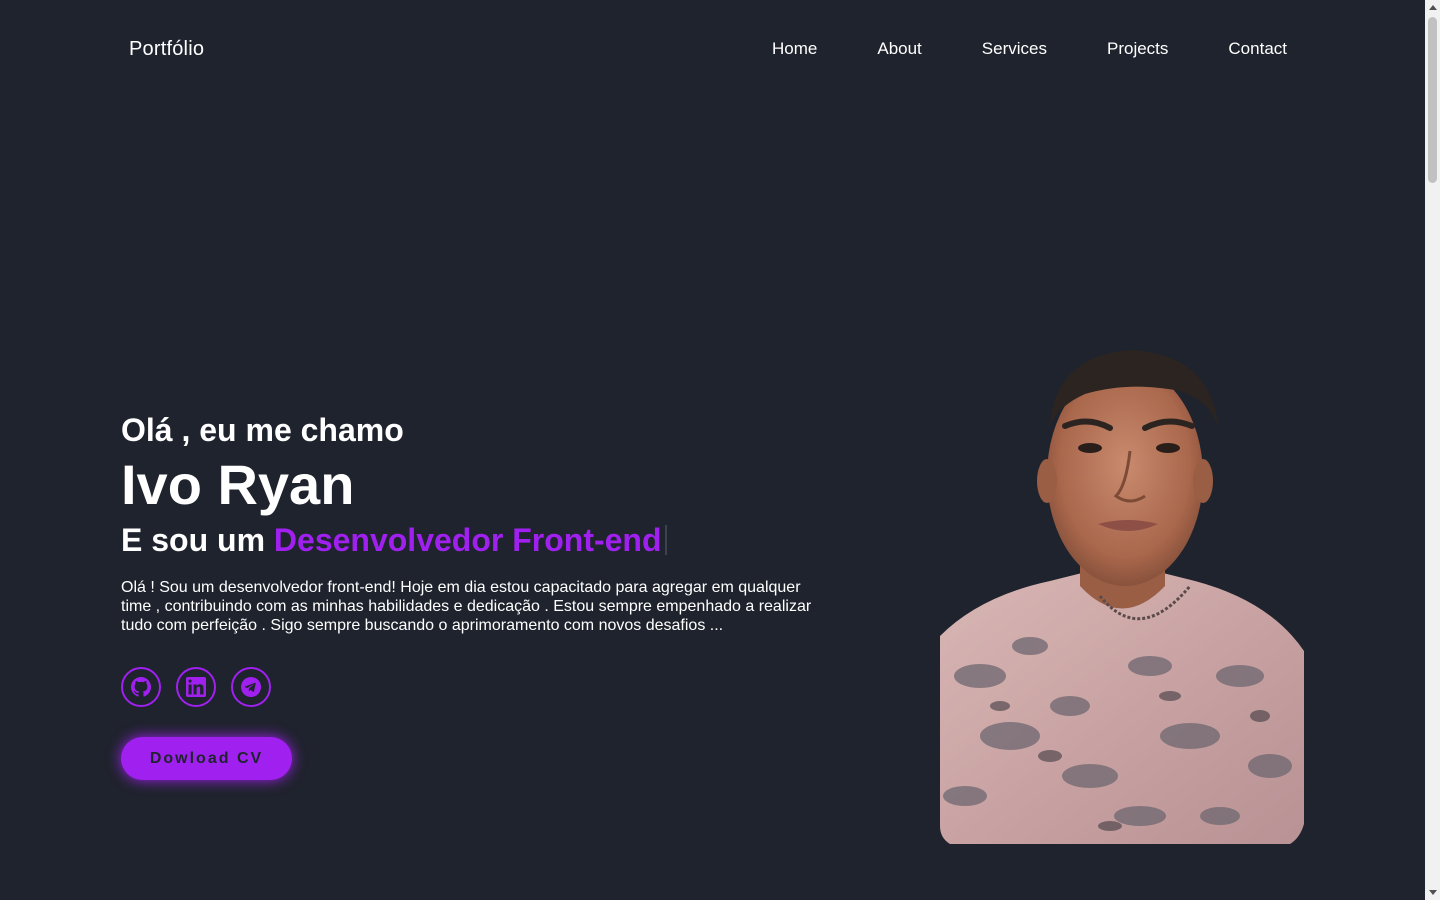 The image size is (1440, 900). Describe the element at coordinates (794, 49) in the screenshot. I see `nav-home: Home` at that location.